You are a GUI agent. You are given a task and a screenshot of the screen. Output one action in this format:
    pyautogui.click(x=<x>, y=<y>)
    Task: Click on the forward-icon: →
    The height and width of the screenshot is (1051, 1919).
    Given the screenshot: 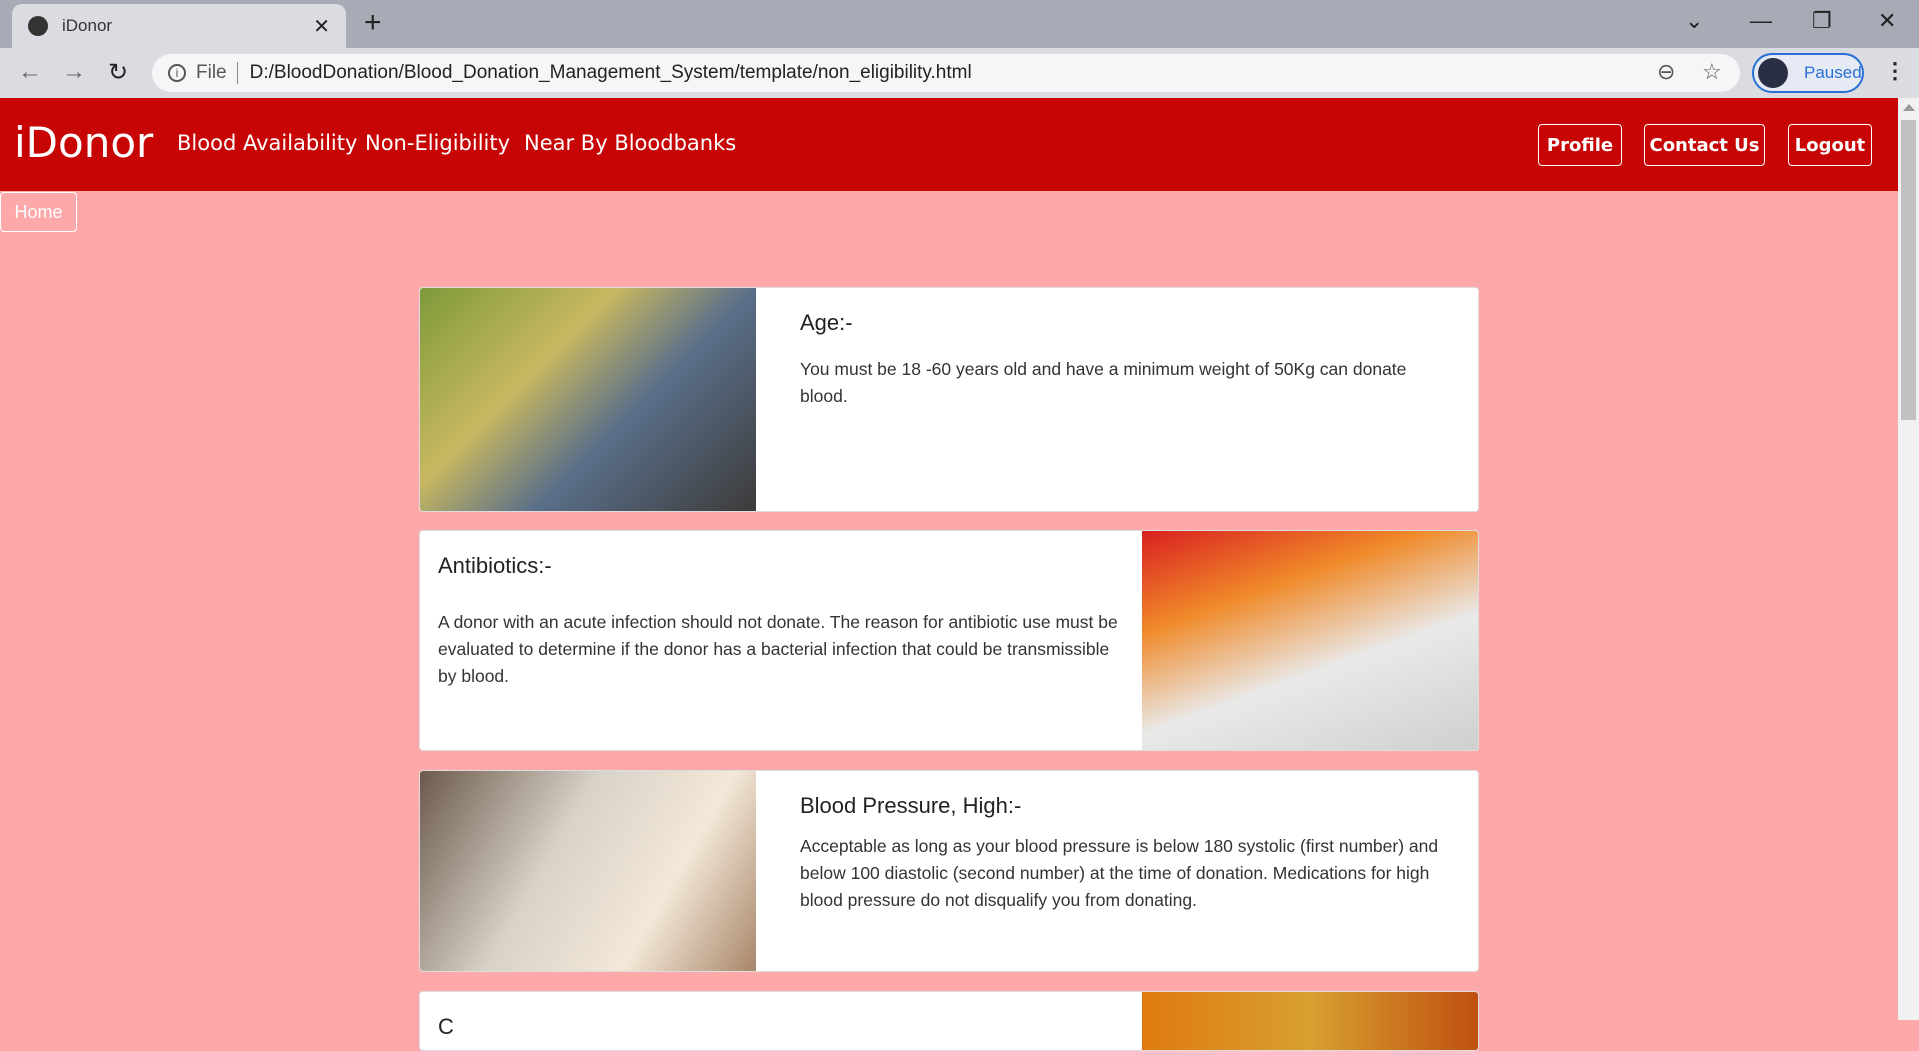 What is the action you would take?
    pyautogui.click(x=74, y=72)
    